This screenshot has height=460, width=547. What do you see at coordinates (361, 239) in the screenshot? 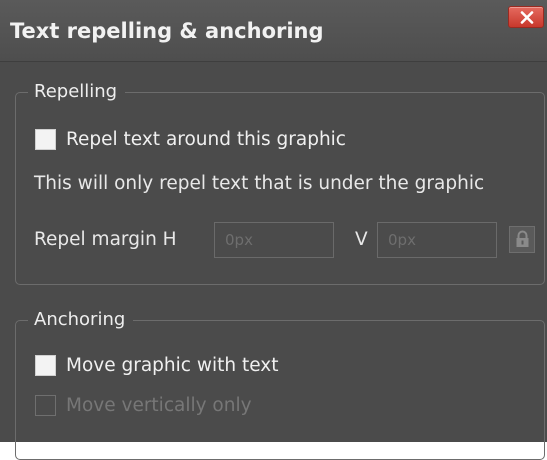
I see `repel-margin-v-label: V` at bounding box center [361, 239].